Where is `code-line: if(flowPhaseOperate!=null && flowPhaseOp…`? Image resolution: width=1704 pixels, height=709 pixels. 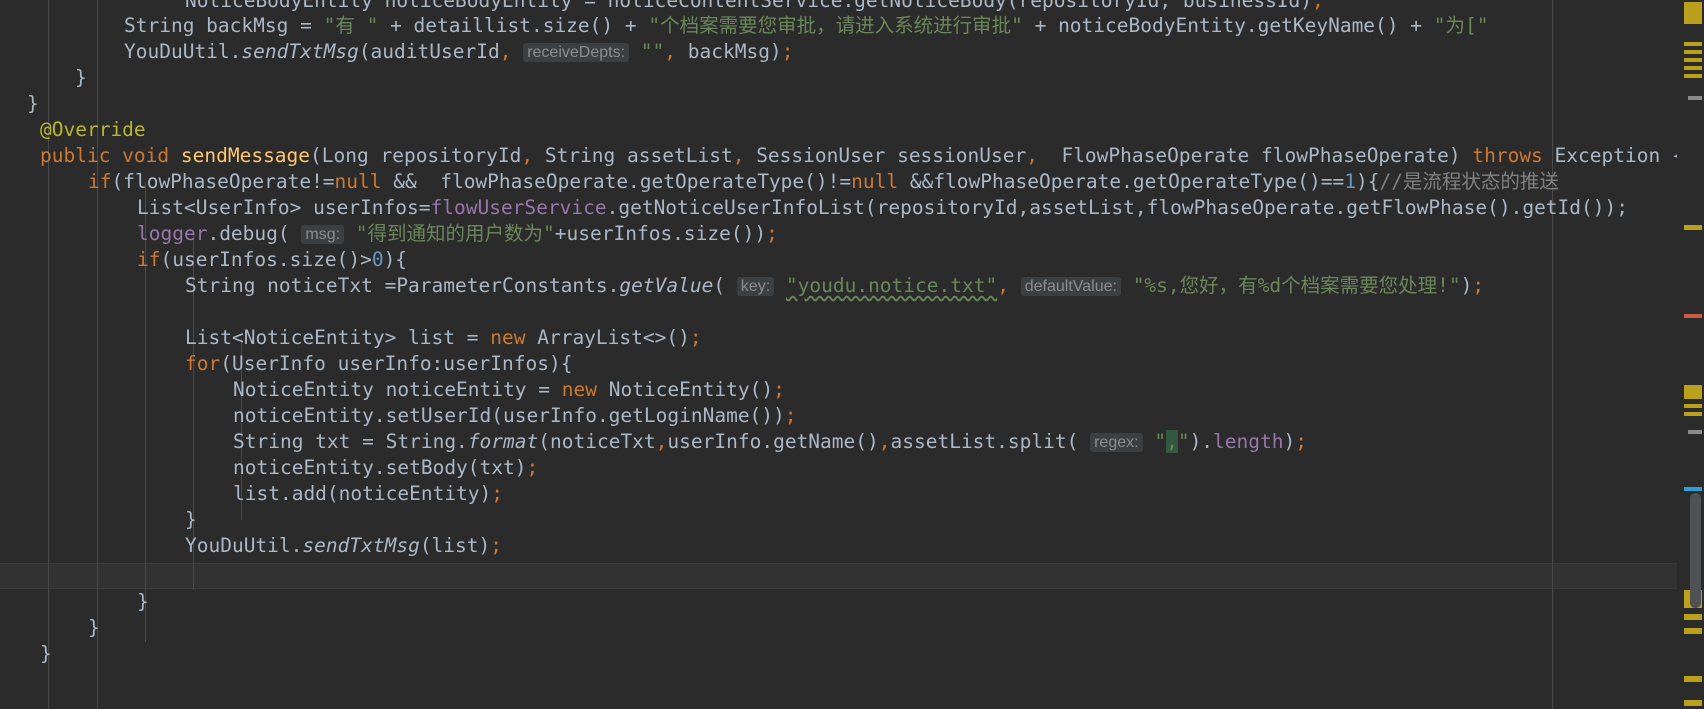
code-line: if(flowPhaseOperate!=null && flowPhaseOp… is located at coordinates (779, 182).